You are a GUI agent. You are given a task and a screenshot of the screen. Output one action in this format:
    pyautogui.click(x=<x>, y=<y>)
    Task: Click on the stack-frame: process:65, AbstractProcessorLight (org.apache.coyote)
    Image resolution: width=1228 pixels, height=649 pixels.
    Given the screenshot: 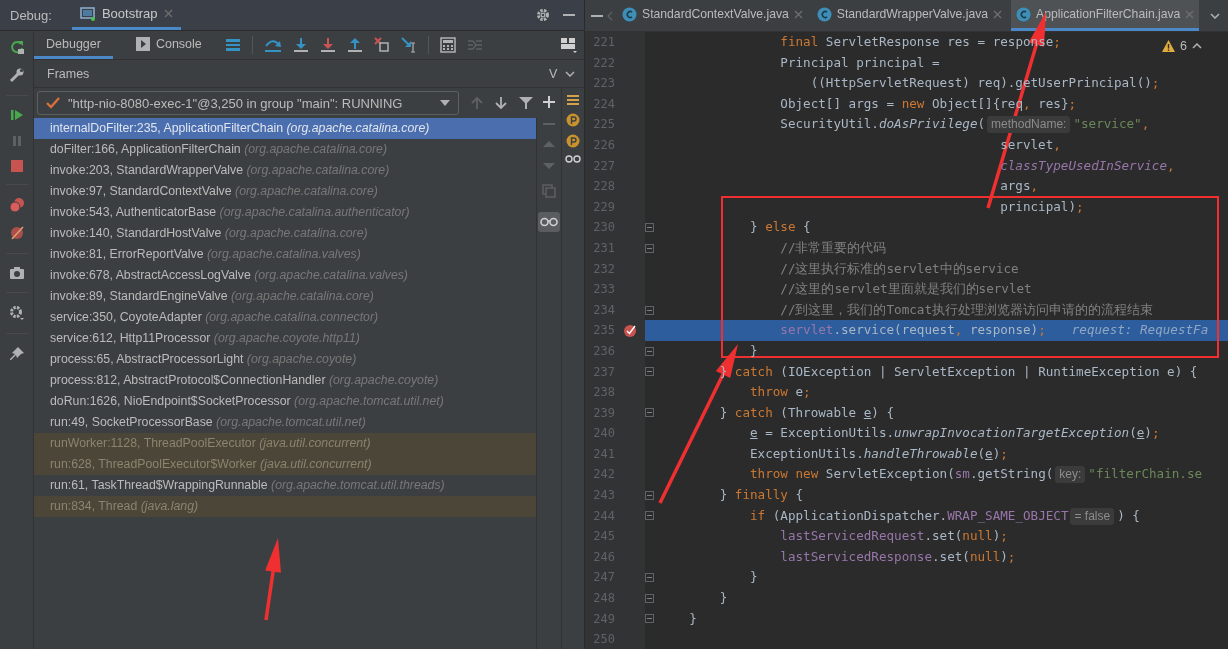 What is the action you would take?
    pyautogui.click(x=285, y=359)
    